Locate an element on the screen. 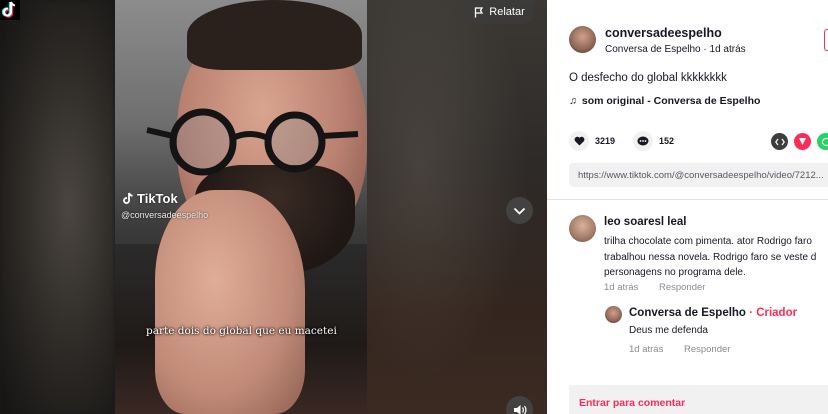  author-username: conversadeespelho is located at coordinates (675, 33).